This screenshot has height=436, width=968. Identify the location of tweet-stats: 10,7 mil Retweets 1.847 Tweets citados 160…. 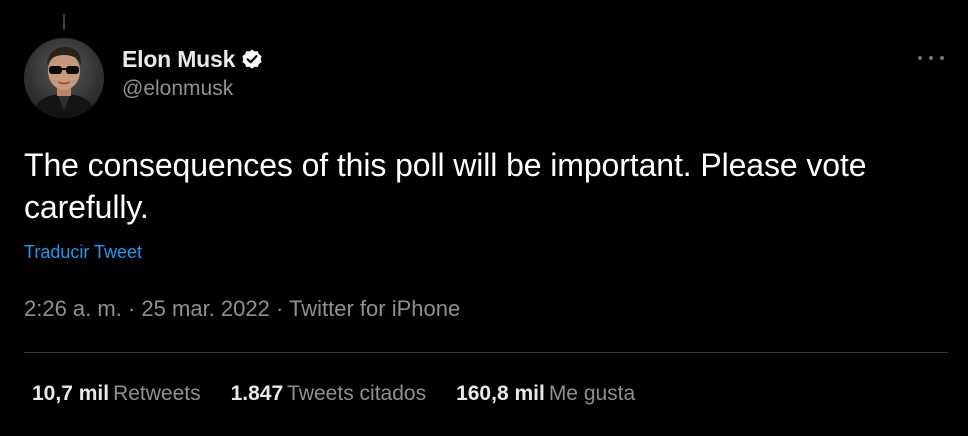
(333, 394).